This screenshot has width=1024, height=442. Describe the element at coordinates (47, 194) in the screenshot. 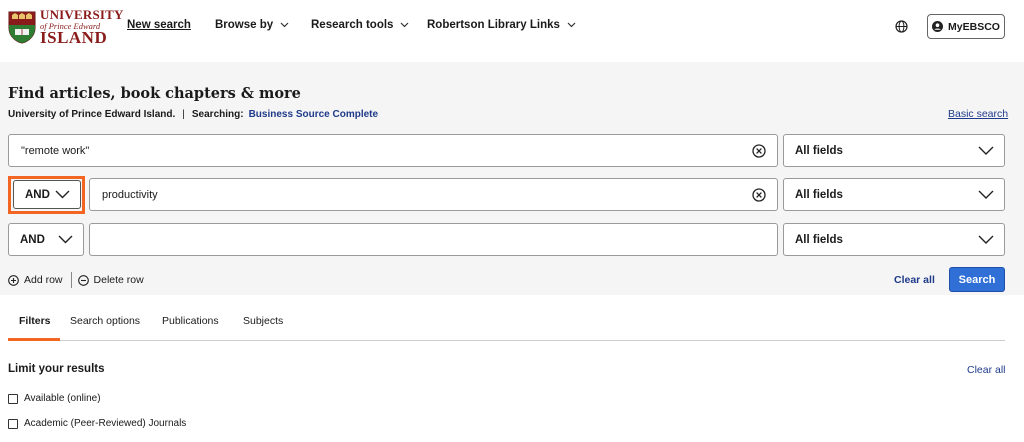

I see `operator-select-row-2: AND` at that location.